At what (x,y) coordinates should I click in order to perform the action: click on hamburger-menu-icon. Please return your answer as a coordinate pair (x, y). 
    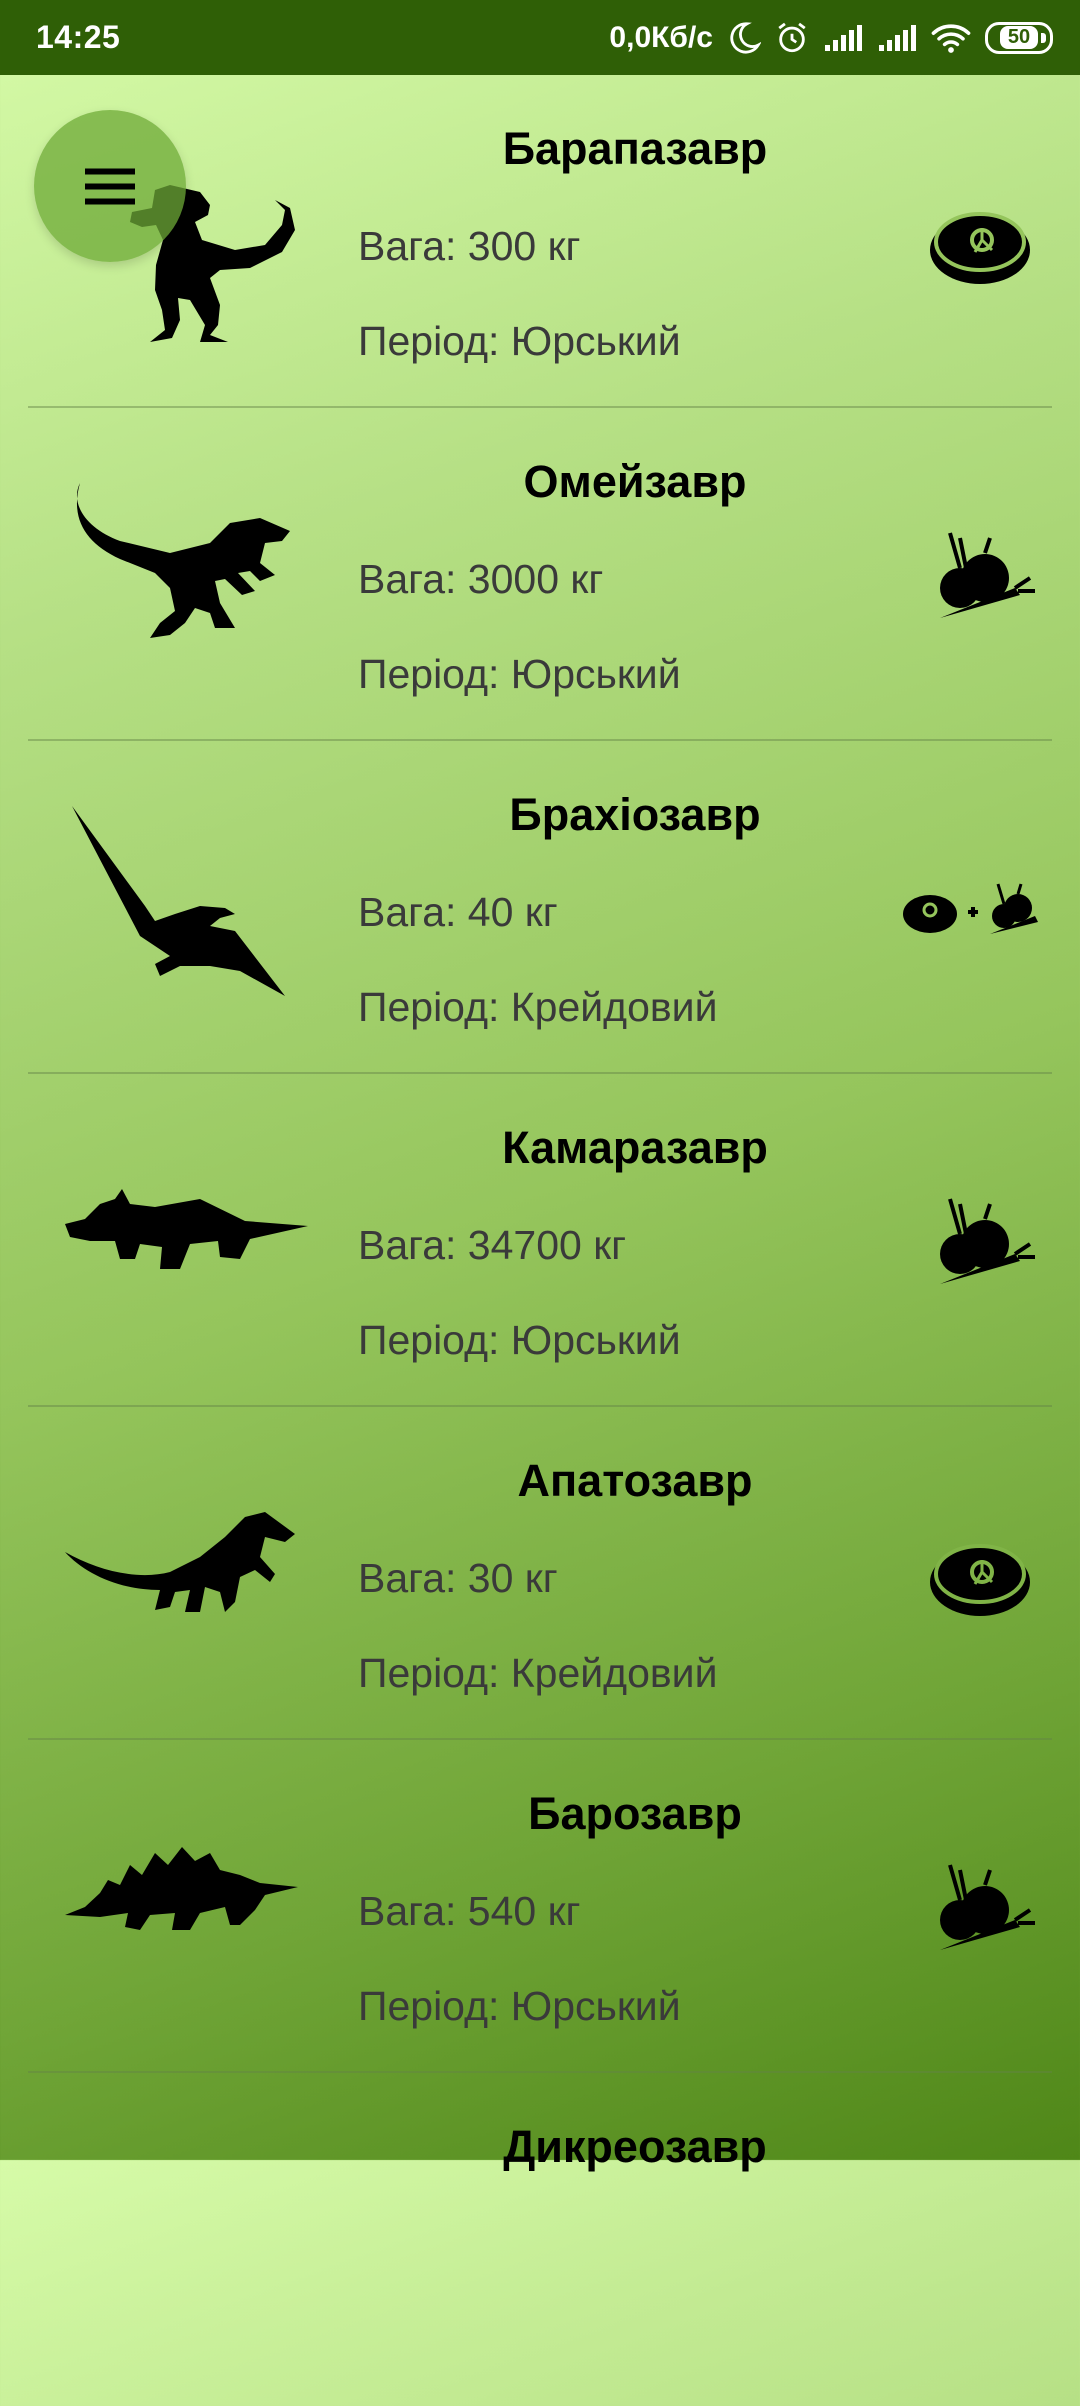
    Looking at the image, I should click on (110, 186).